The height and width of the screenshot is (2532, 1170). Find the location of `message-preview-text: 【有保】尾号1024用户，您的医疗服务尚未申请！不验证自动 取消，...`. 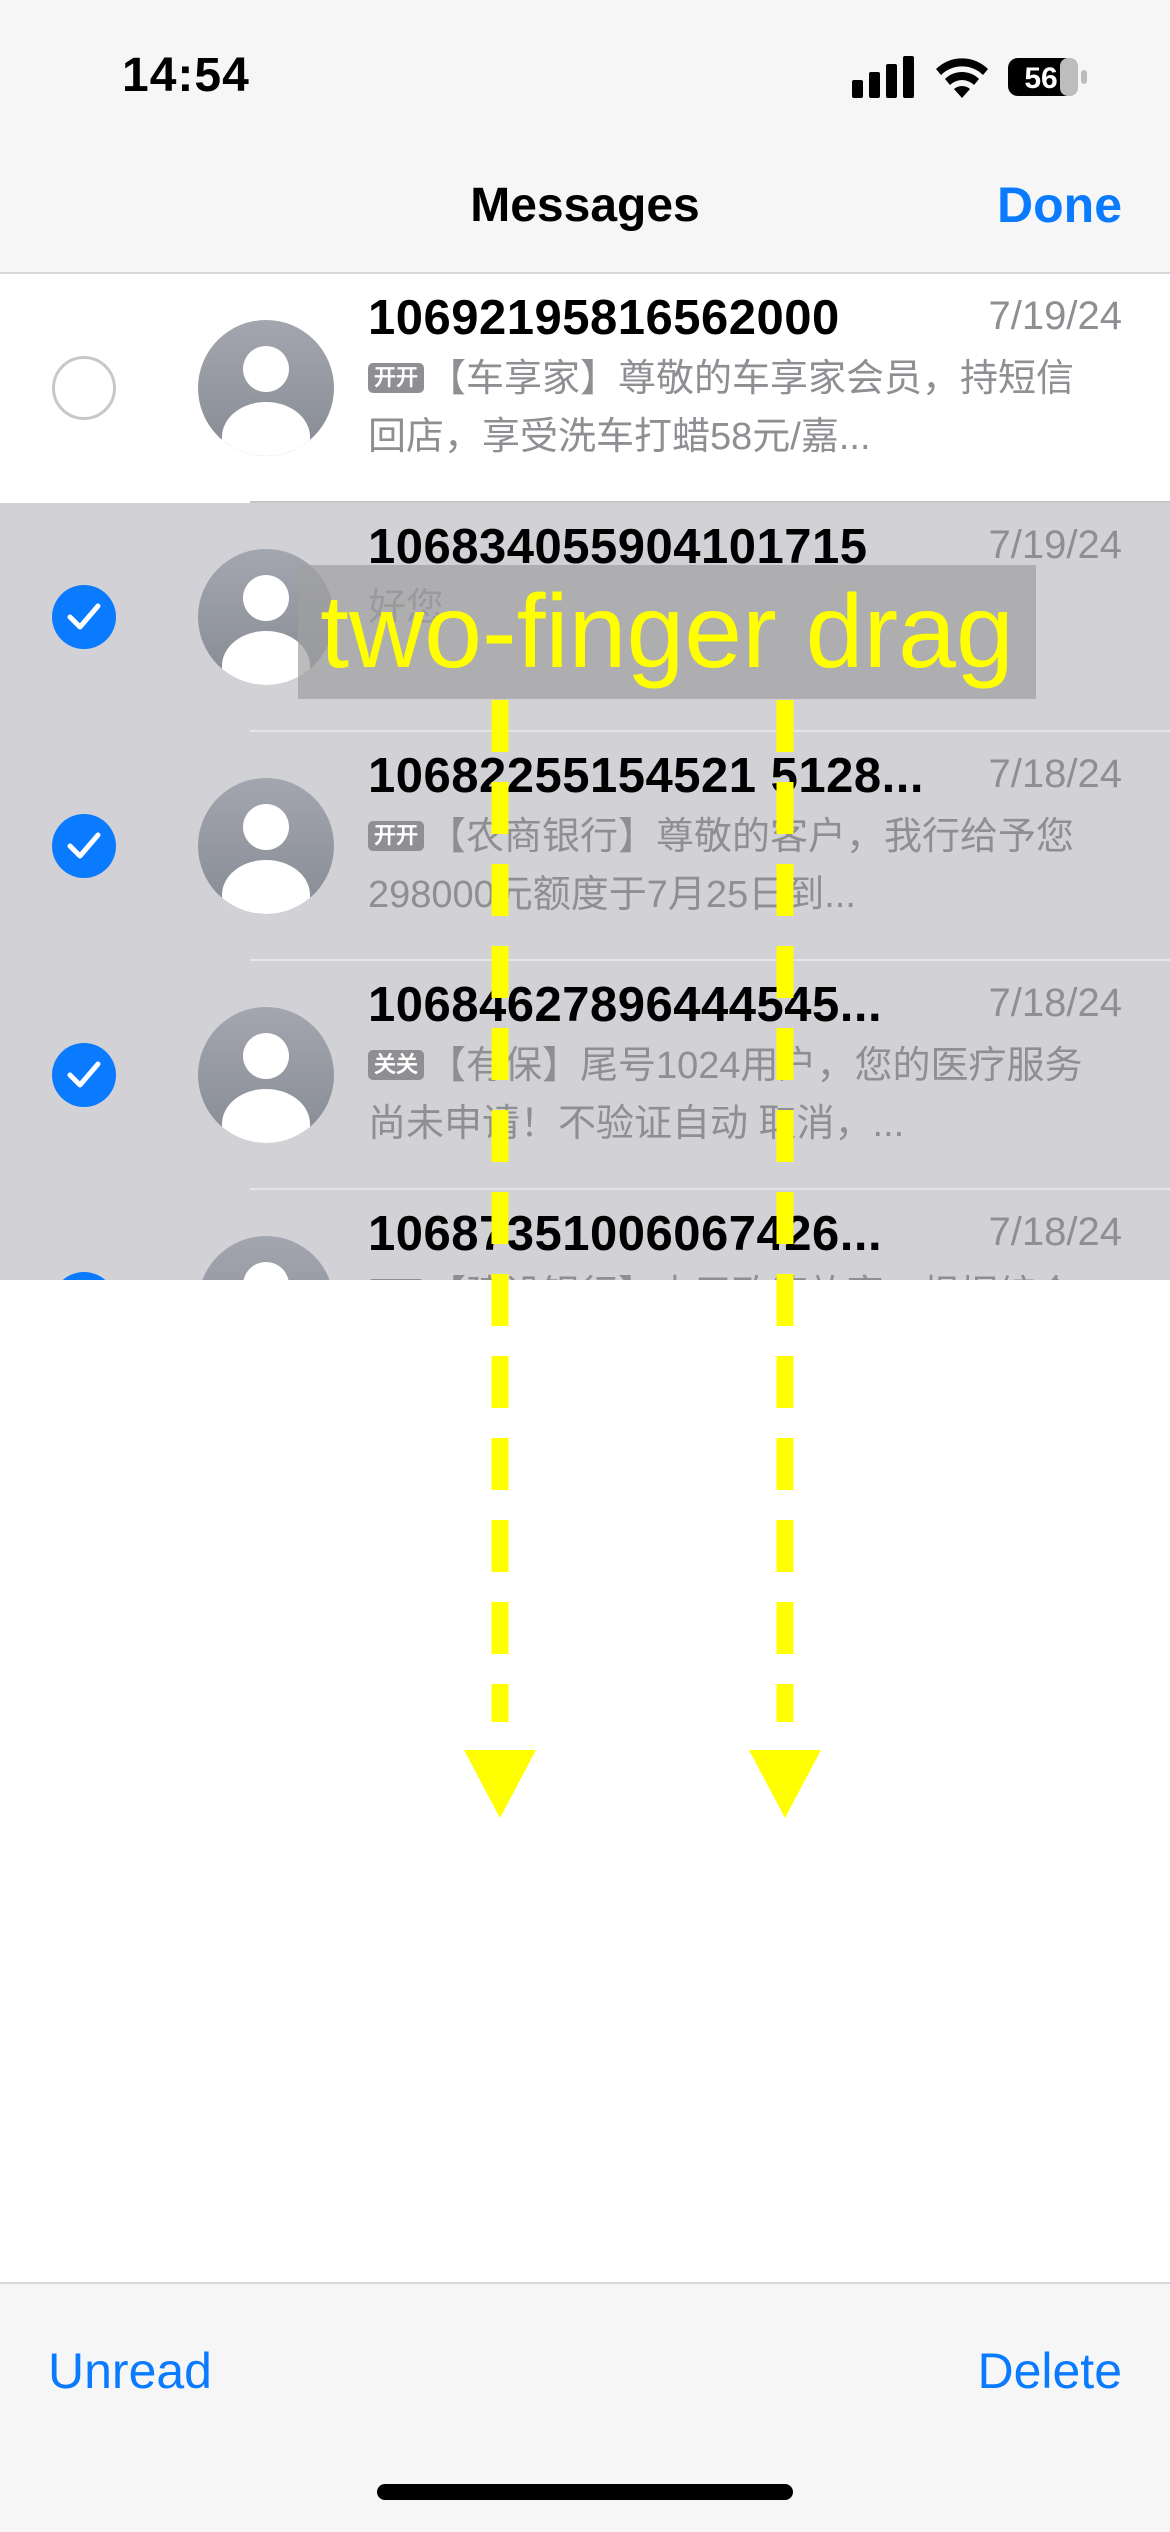

message-preview-text: 【有保】尾号1024用户，您的医疗服务尚未申请！不验证自动 取消，... is located at coordinates (725, 1095).